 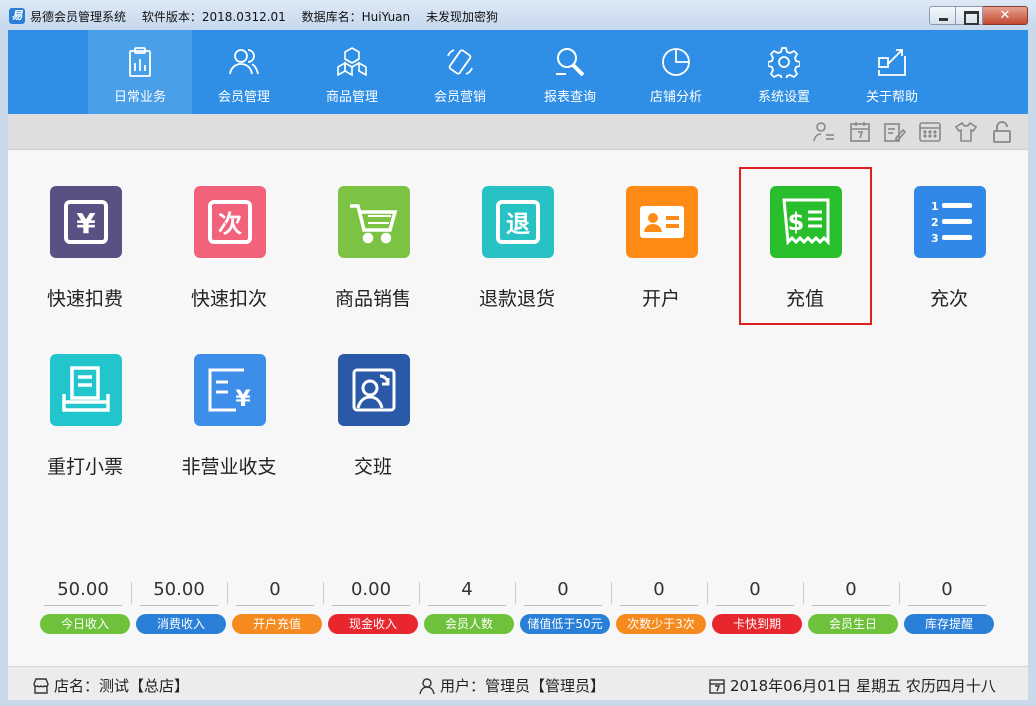 I want to click on stat-cash-income: 0.00 现金收入, so click(x=374, y=606).